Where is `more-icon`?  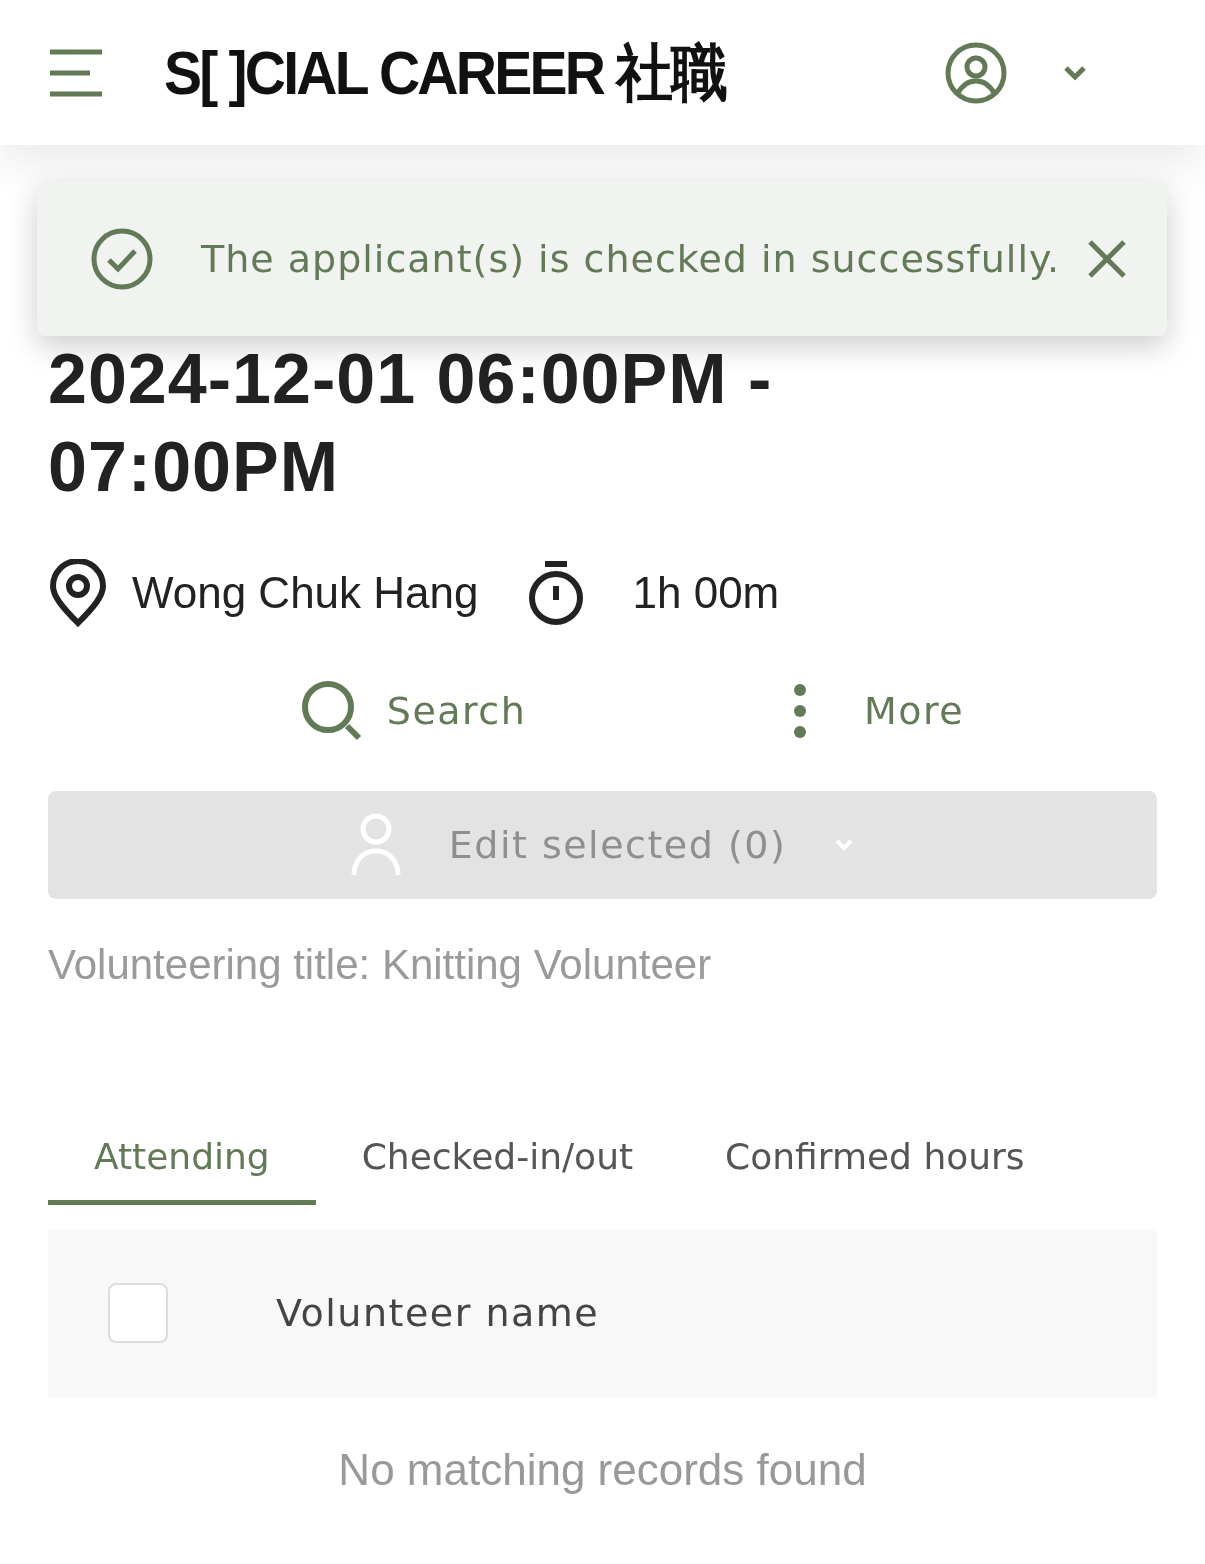 more-icon is located at coordinates (799, 711).